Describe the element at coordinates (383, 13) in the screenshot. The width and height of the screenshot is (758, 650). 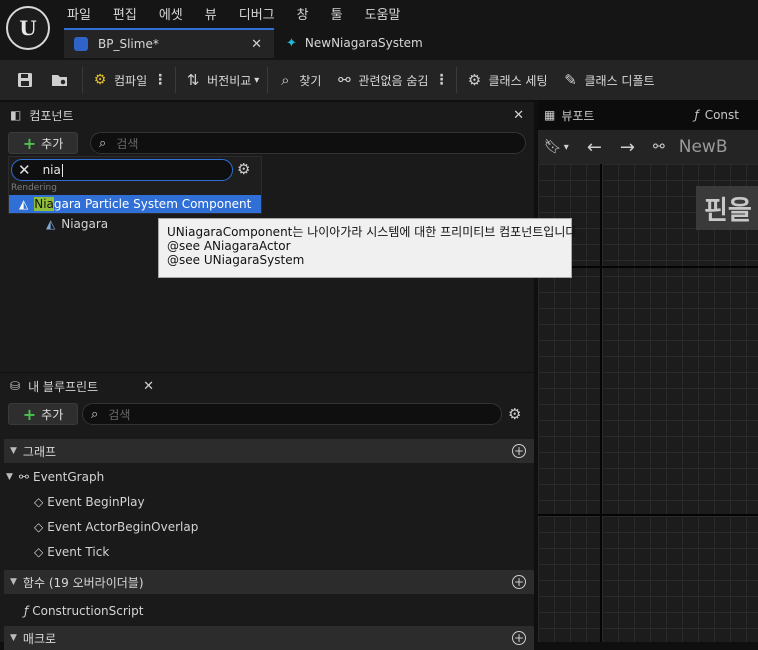
I see `menu-help: 도움말` at that location.